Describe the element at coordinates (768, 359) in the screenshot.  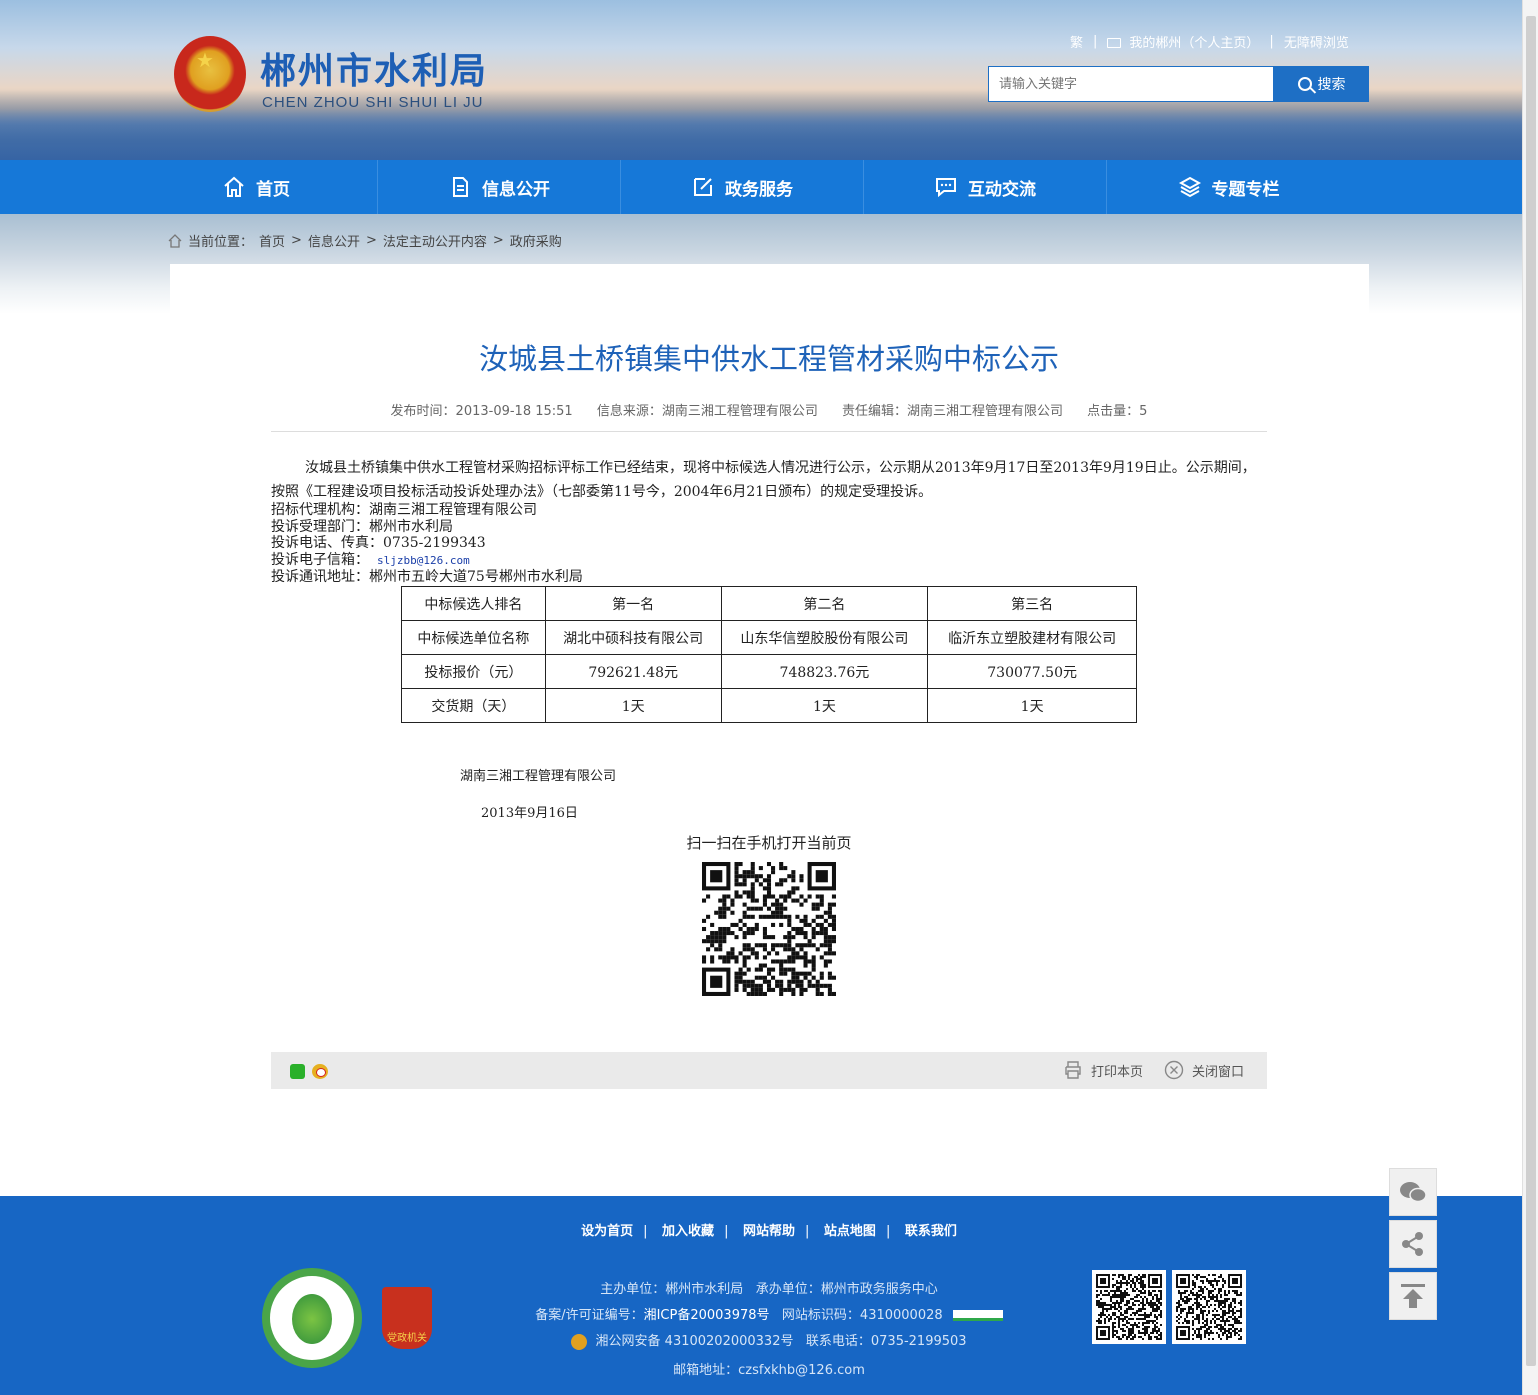
I see `article-title: 汝城县土桥镇集中供水工程管材采购中标公示` at that location.